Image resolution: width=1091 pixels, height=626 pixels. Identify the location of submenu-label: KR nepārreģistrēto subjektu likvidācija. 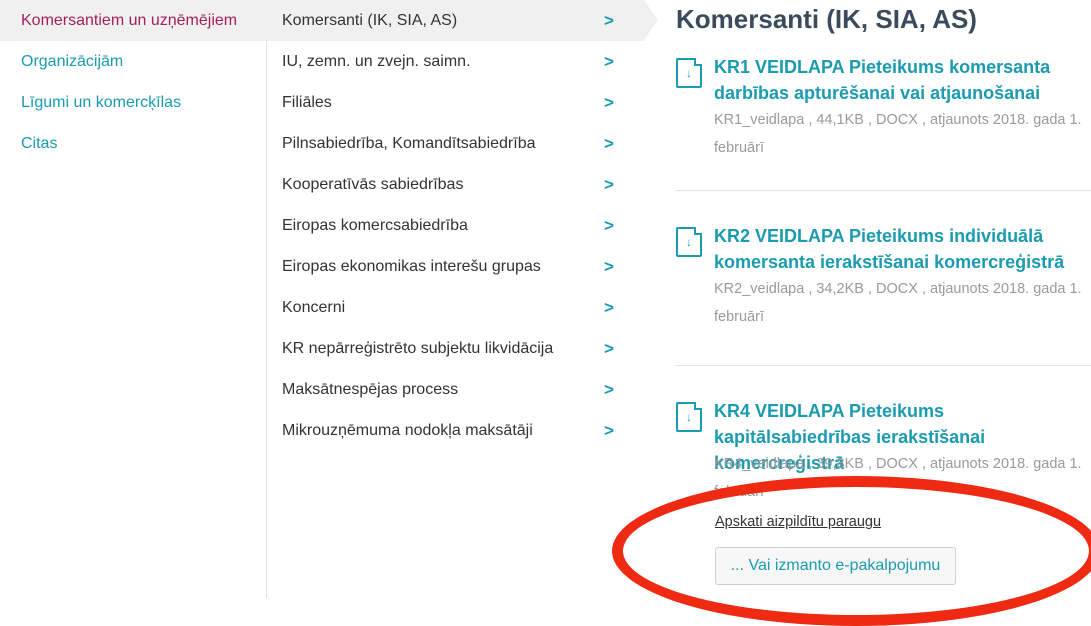
(418, 348).